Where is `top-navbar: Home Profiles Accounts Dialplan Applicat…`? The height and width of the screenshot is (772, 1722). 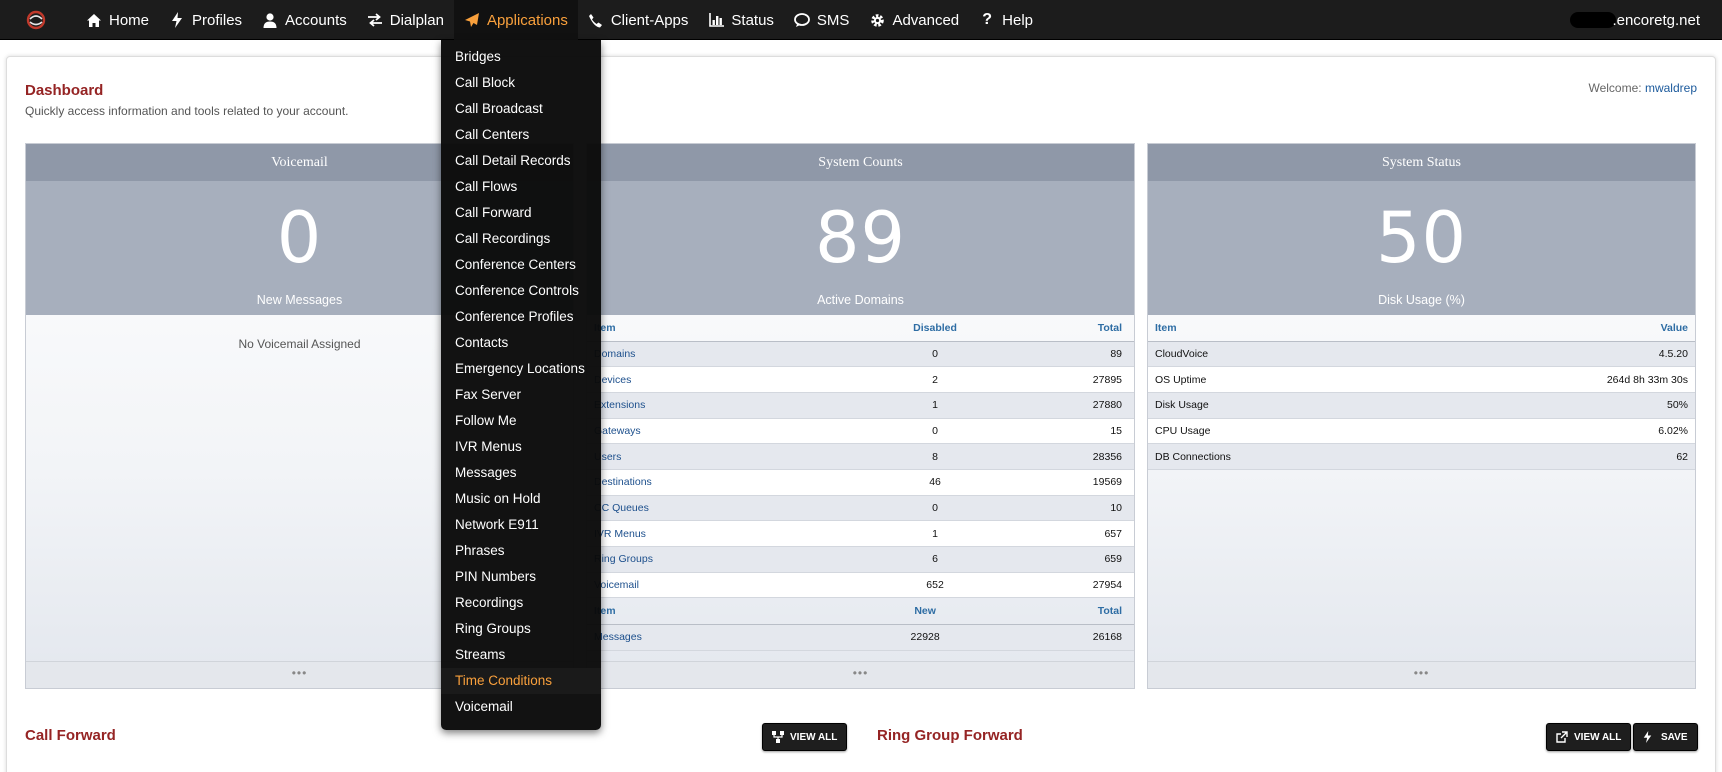
top-navbar: Home Profiles Accounts Dialplan Applicat… is located at coordinates (861, 20).